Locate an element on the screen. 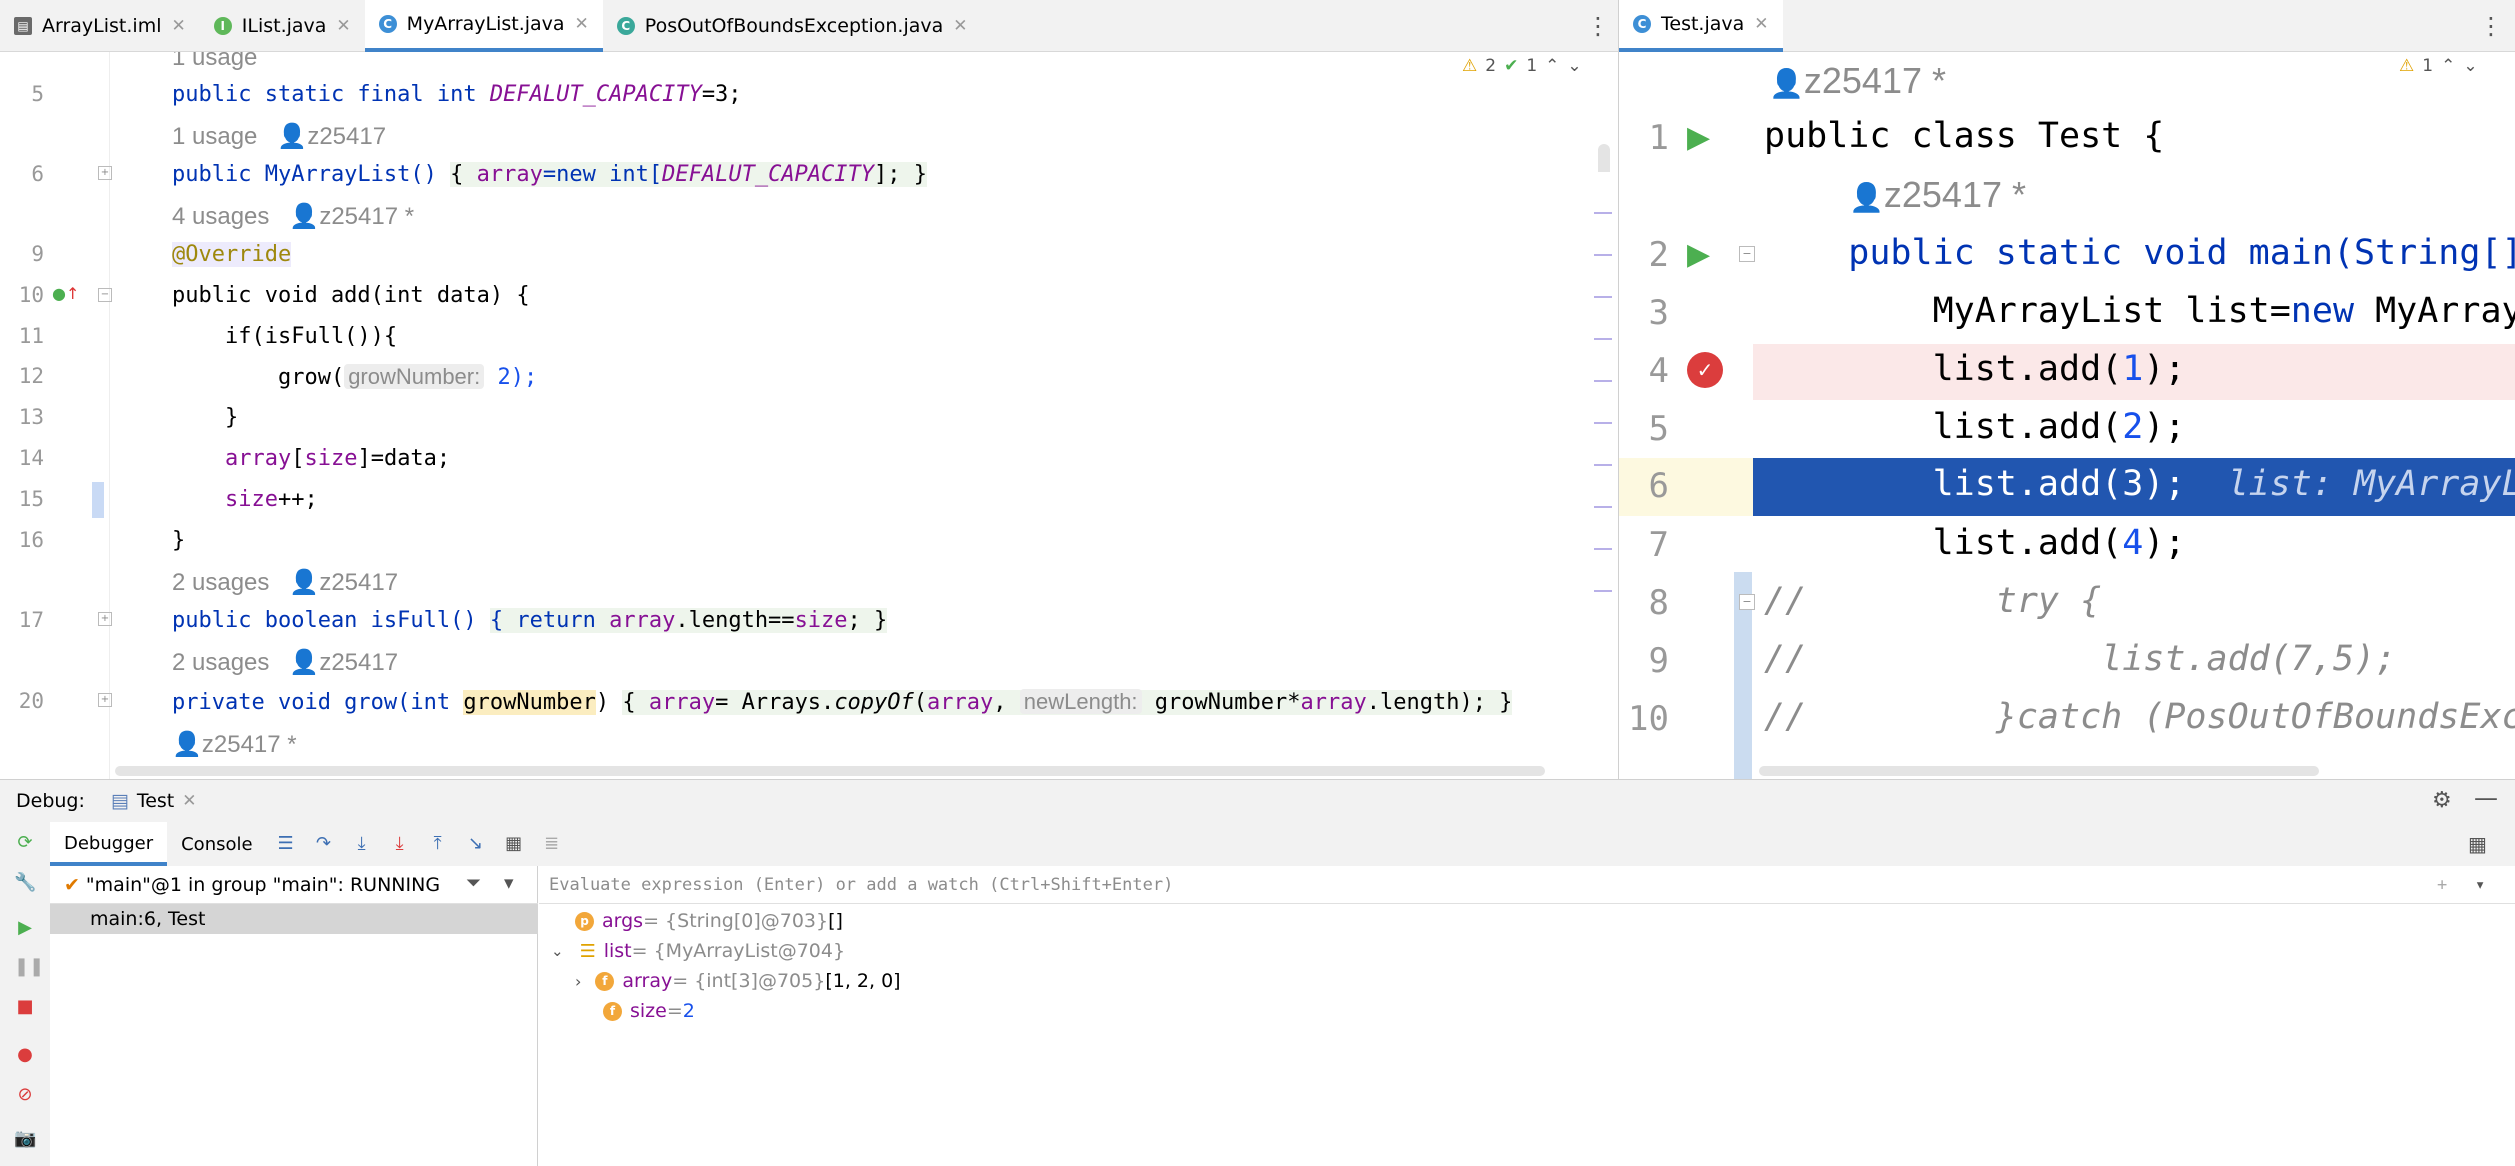  view-breakpoints-icon: ● is located at coordinates (25, 1055).